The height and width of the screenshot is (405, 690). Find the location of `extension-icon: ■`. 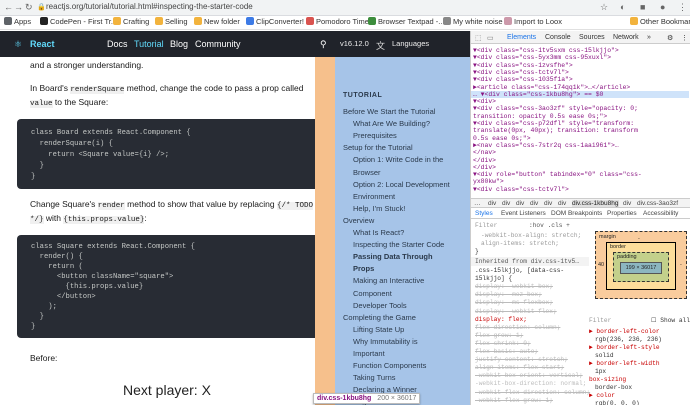

extension-icon: ■ is located at coordinates (642, 7).